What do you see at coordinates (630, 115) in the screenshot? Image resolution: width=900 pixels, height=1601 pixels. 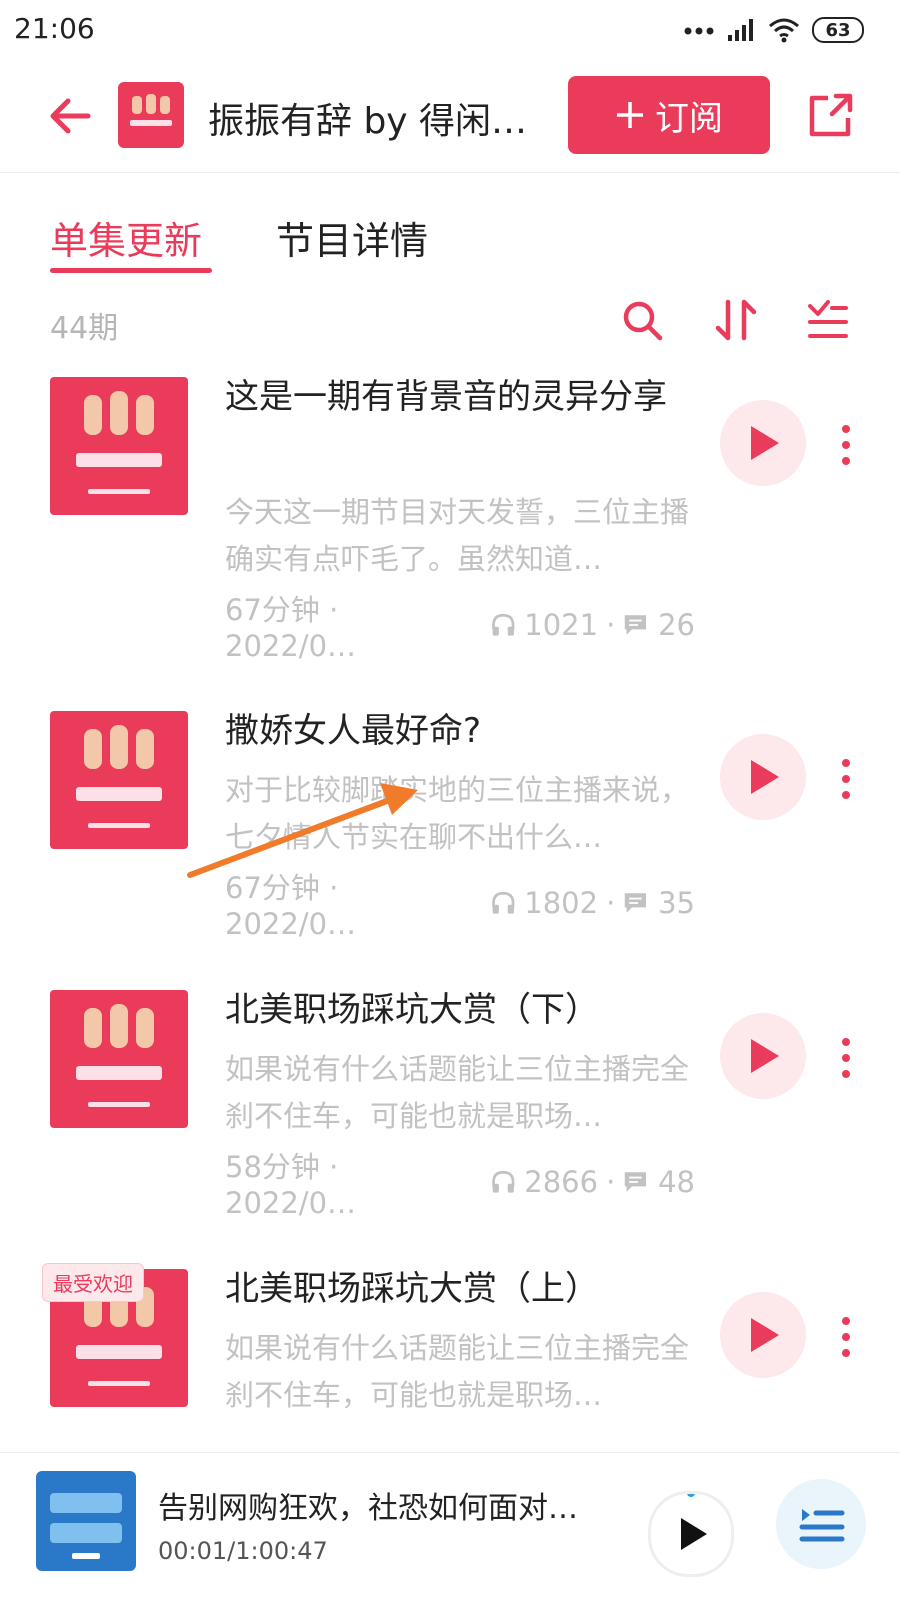 I see `plus-icon` at bounding box center [630, 115].